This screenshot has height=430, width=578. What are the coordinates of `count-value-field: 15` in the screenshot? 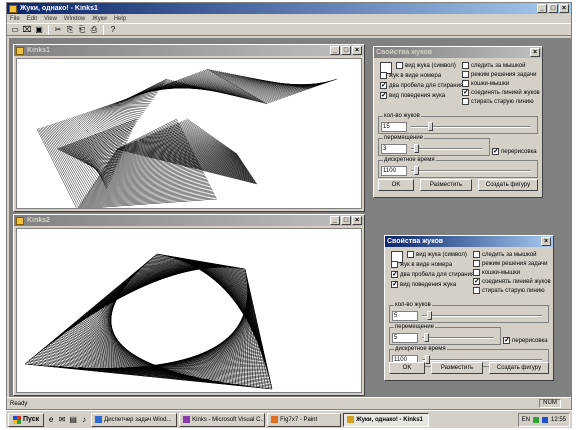 It's located at (394, 127).